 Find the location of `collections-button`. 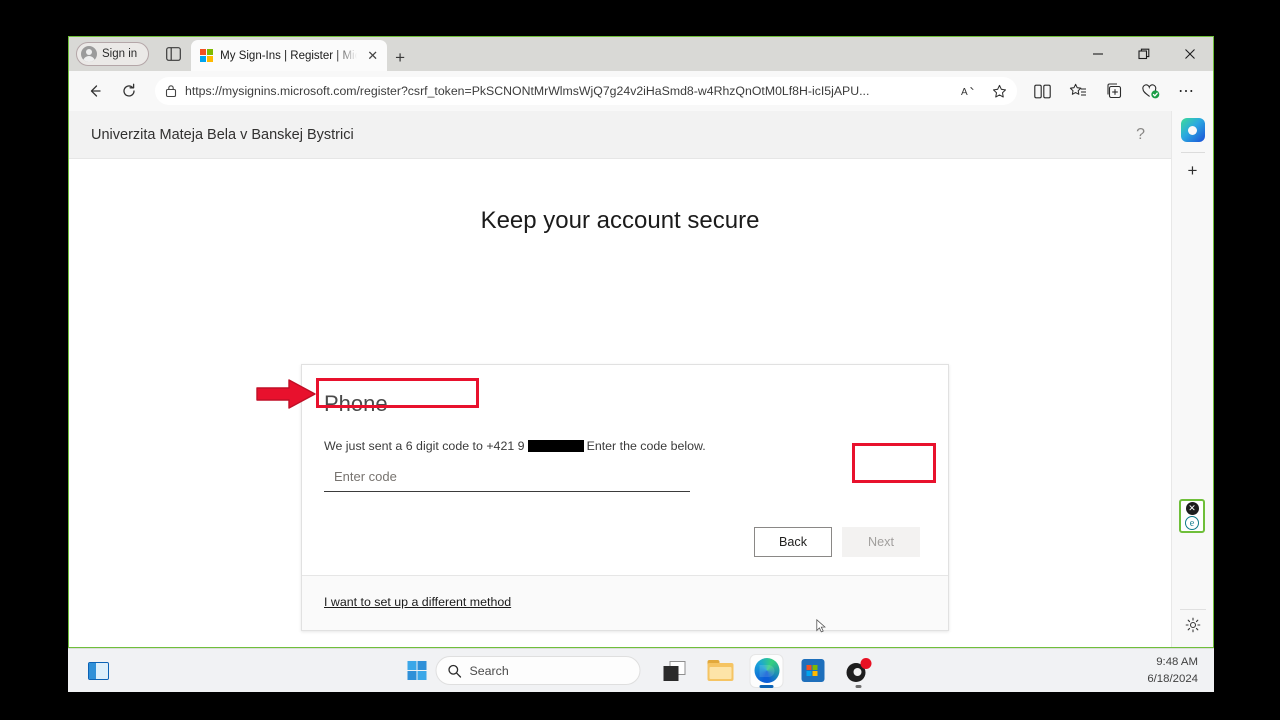

collections-button is located at coordinates (1114, 91).